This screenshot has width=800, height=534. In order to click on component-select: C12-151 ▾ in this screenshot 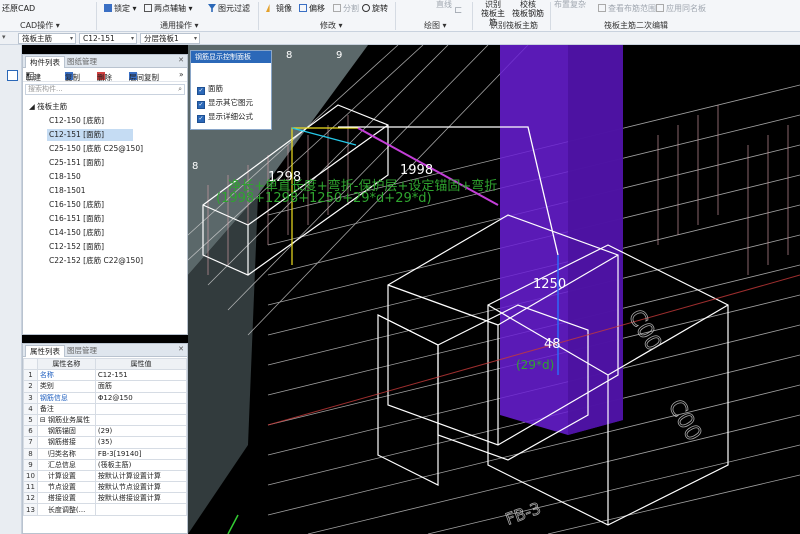, I will do `click(108, 38)`.